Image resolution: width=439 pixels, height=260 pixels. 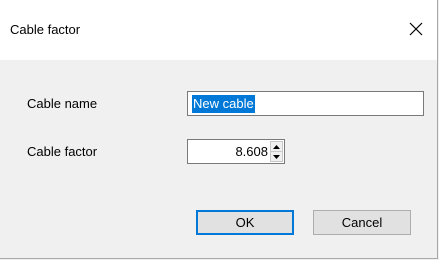 What do you see at coordinates (362, 222) in the screenshot?
I see `cancel-button: Cancel` at bounding box center [362, 222].